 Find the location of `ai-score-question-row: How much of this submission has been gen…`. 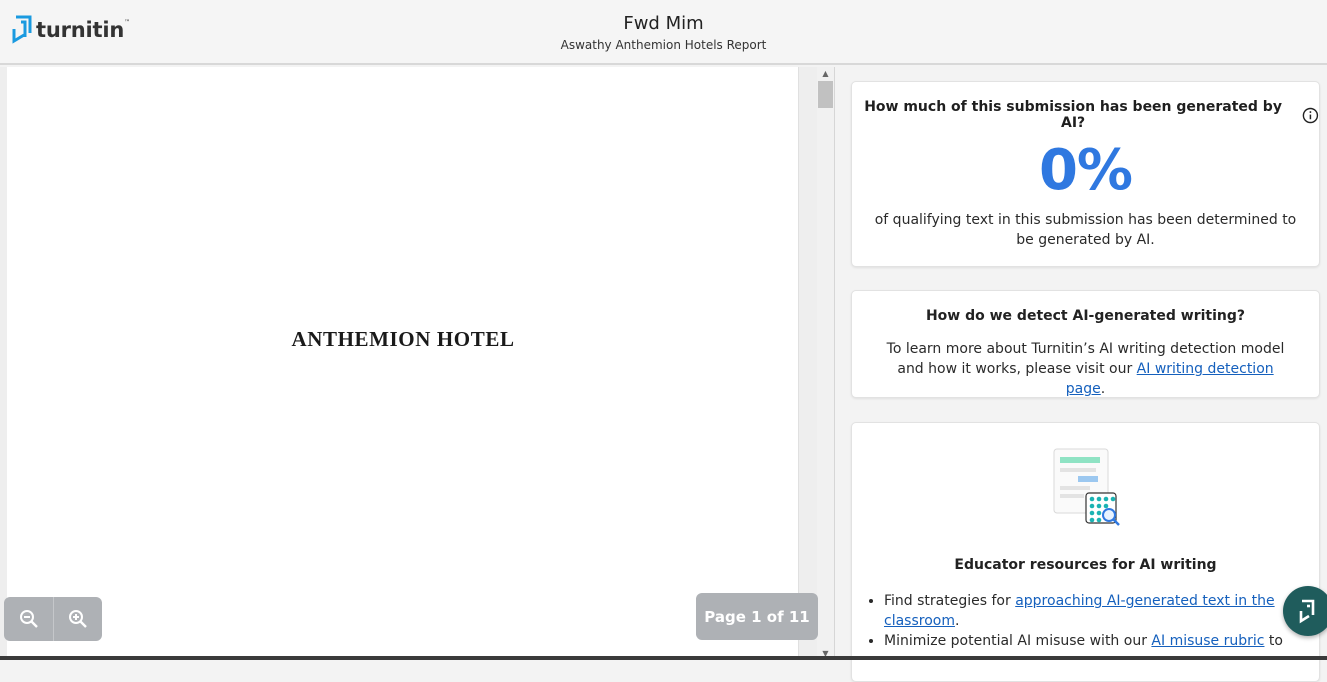

ai-score-question-row: How much of this submission has been gen… is located at coordinates (1085, 115).